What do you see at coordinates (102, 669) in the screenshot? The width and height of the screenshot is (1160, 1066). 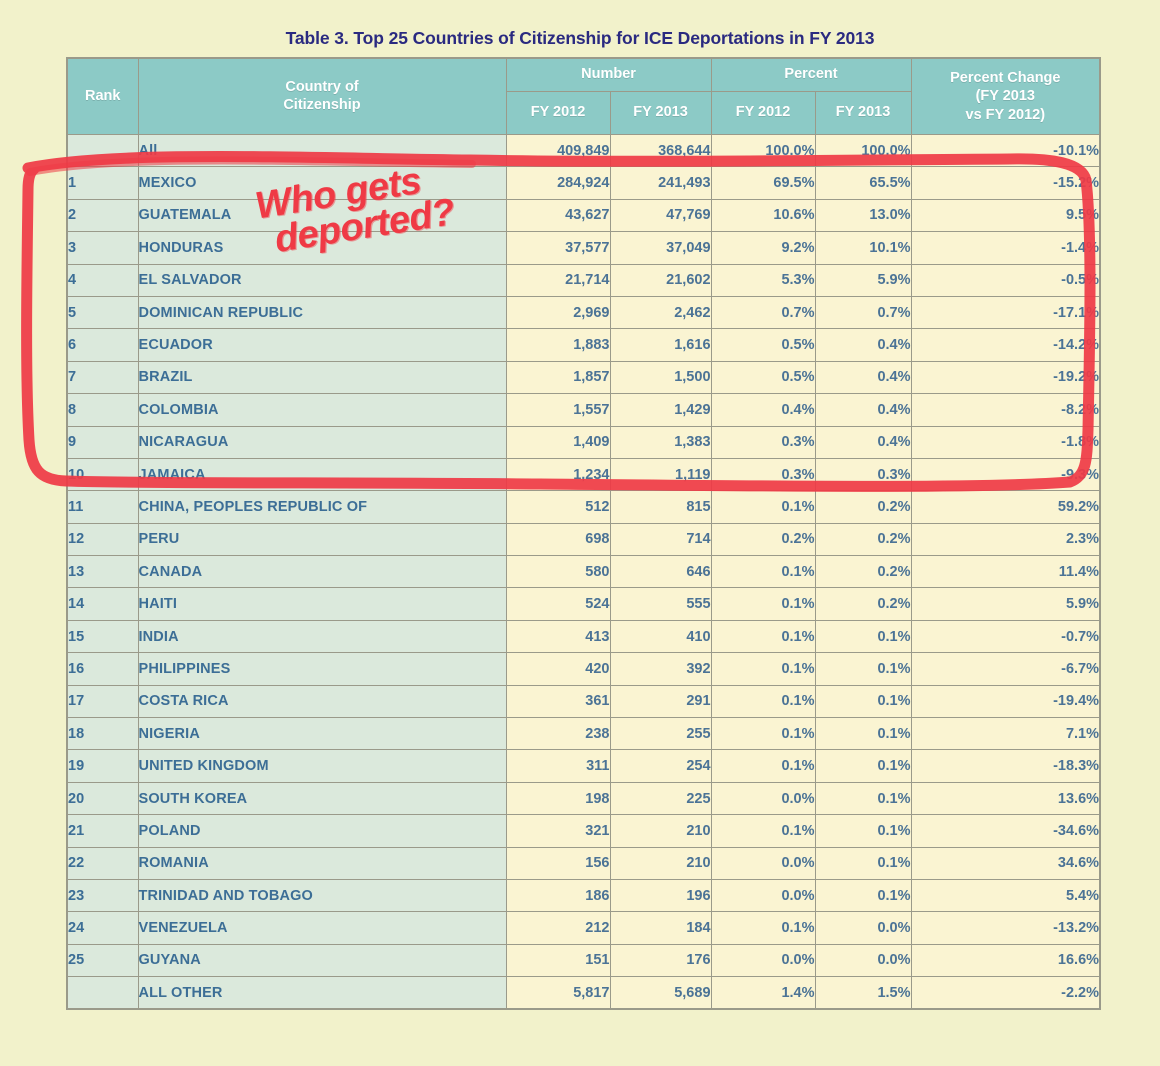 I see `cell-rank: 16` at bounding box center [102, 669].